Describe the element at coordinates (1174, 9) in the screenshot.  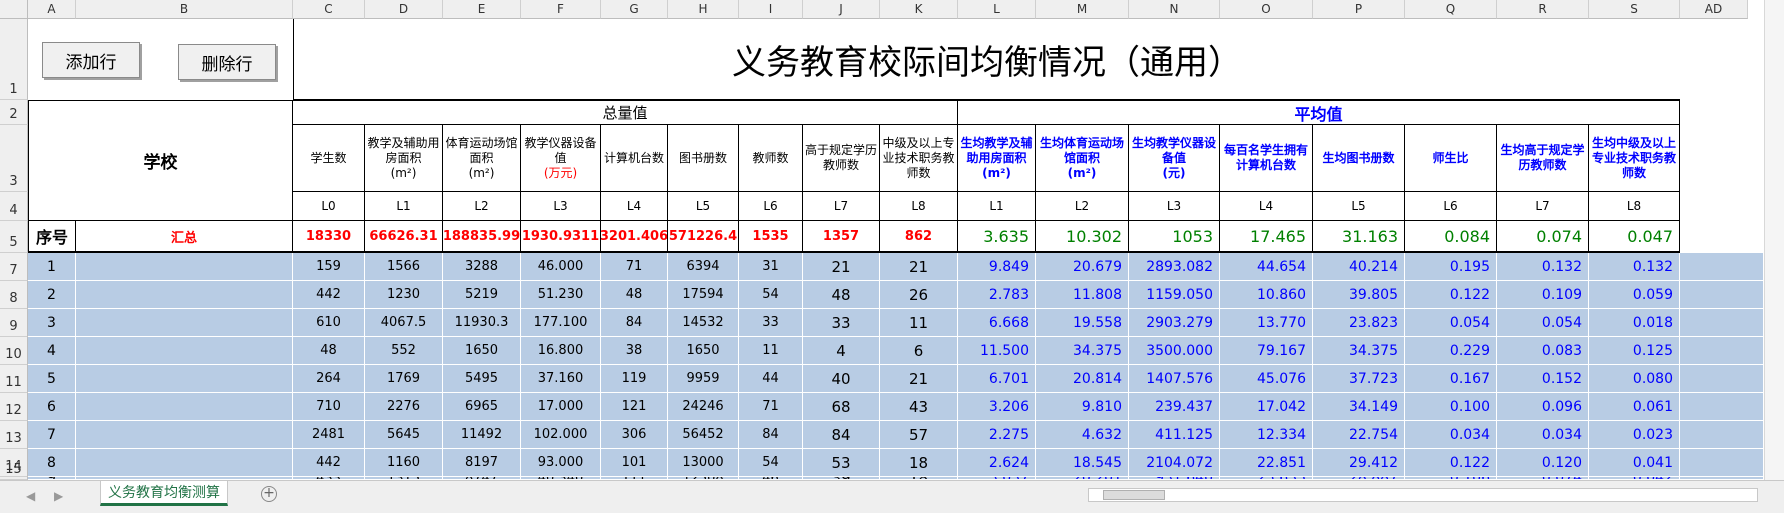
I see `column-header: N` at that location.